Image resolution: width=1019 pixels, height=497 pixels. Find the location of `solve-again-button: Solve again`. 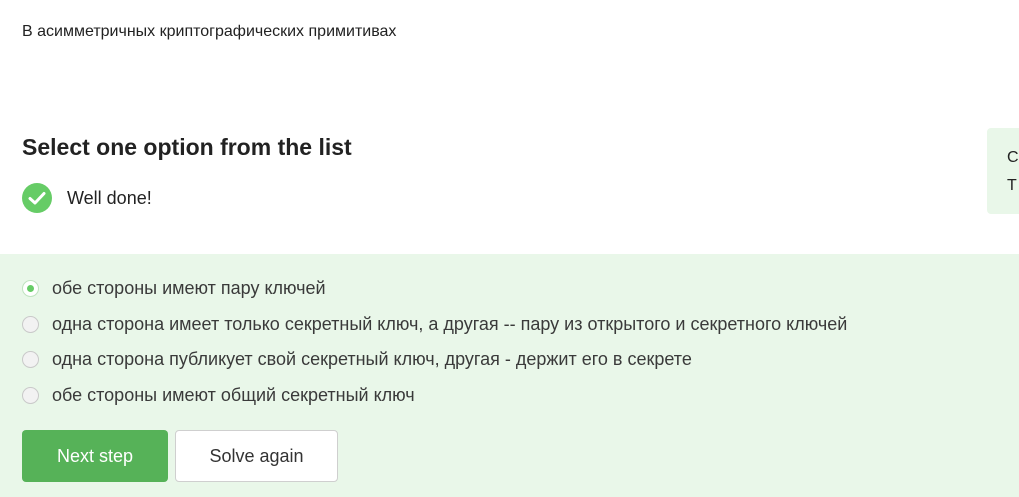

solve-again-button: Solve again is located at coordinates (256, 456).